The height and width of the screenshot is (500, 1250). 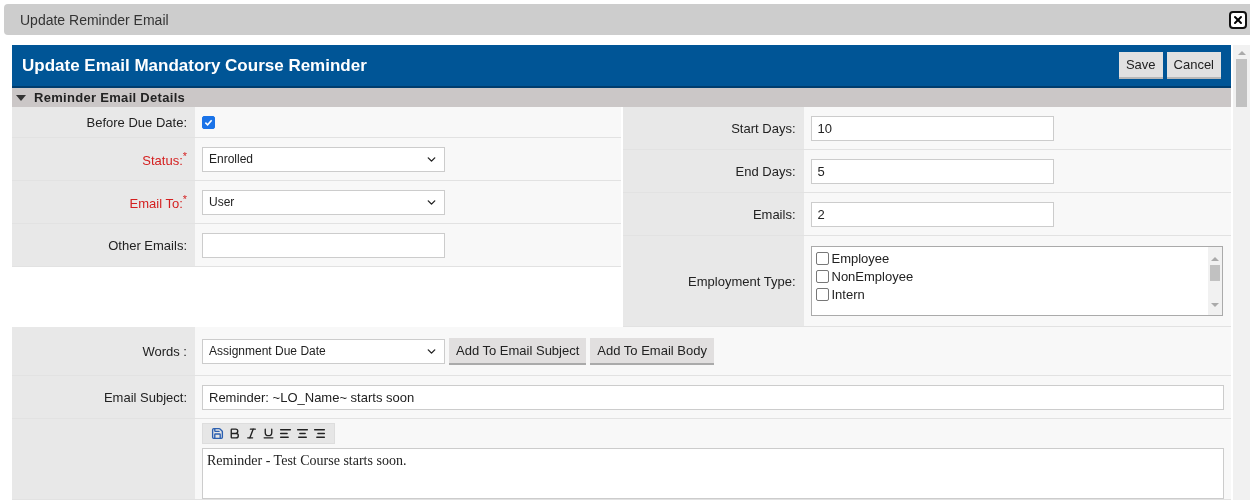 I want to click on header-button: Save, so click(x=1140, y=66).